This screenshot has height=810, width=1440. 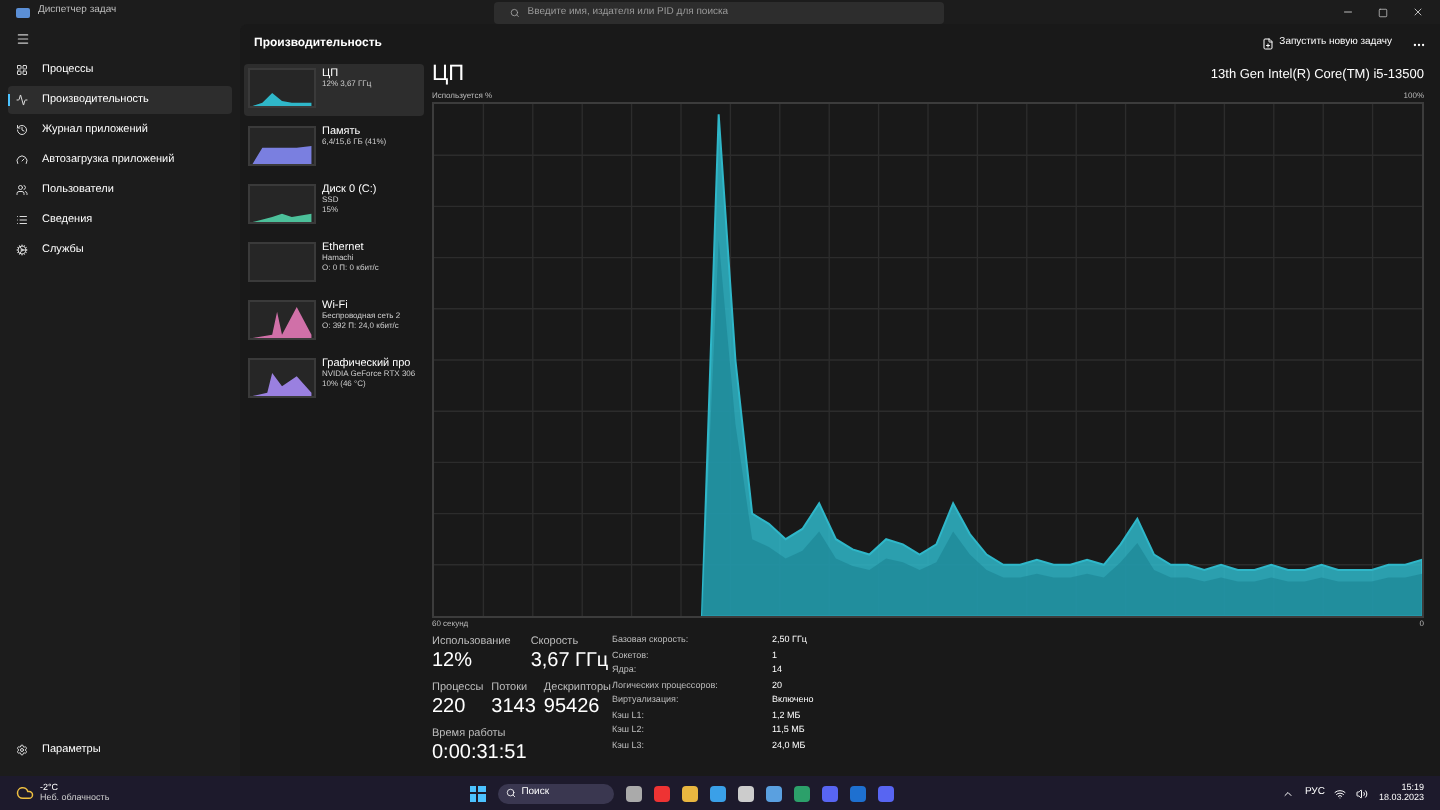 I want to click on menu-icon, so click(x=23, y=39).